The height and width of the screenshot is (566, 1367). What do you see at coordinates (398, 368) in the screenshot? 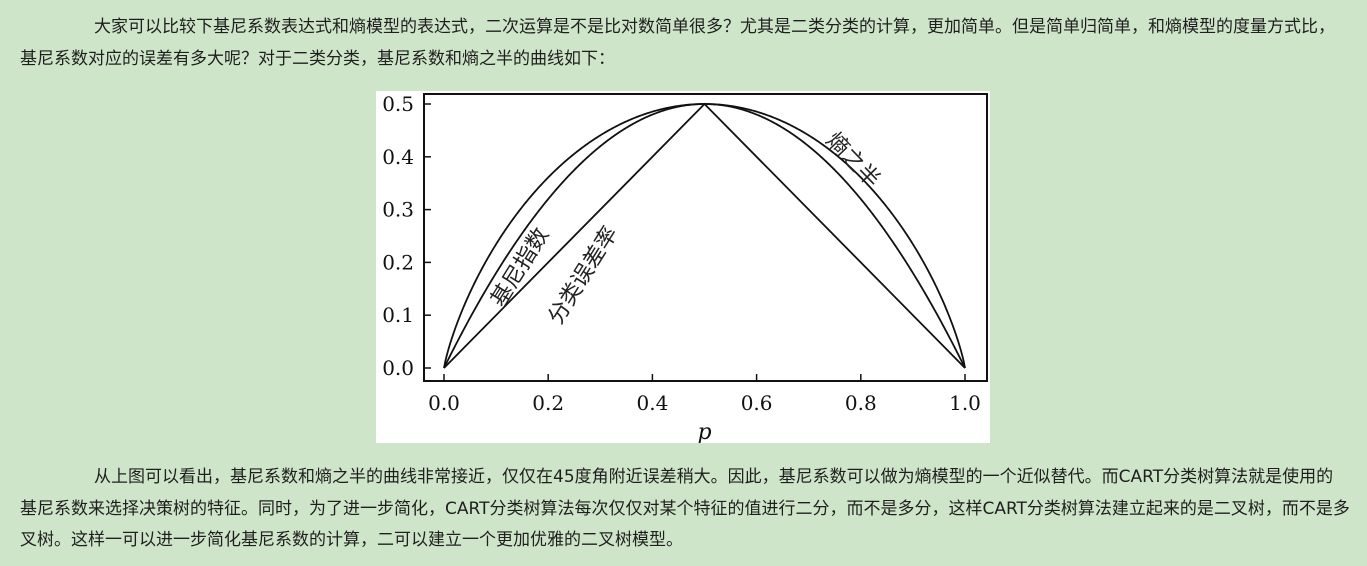
I see `y-tick-label: 0.0` at bounding box center [398, 368].